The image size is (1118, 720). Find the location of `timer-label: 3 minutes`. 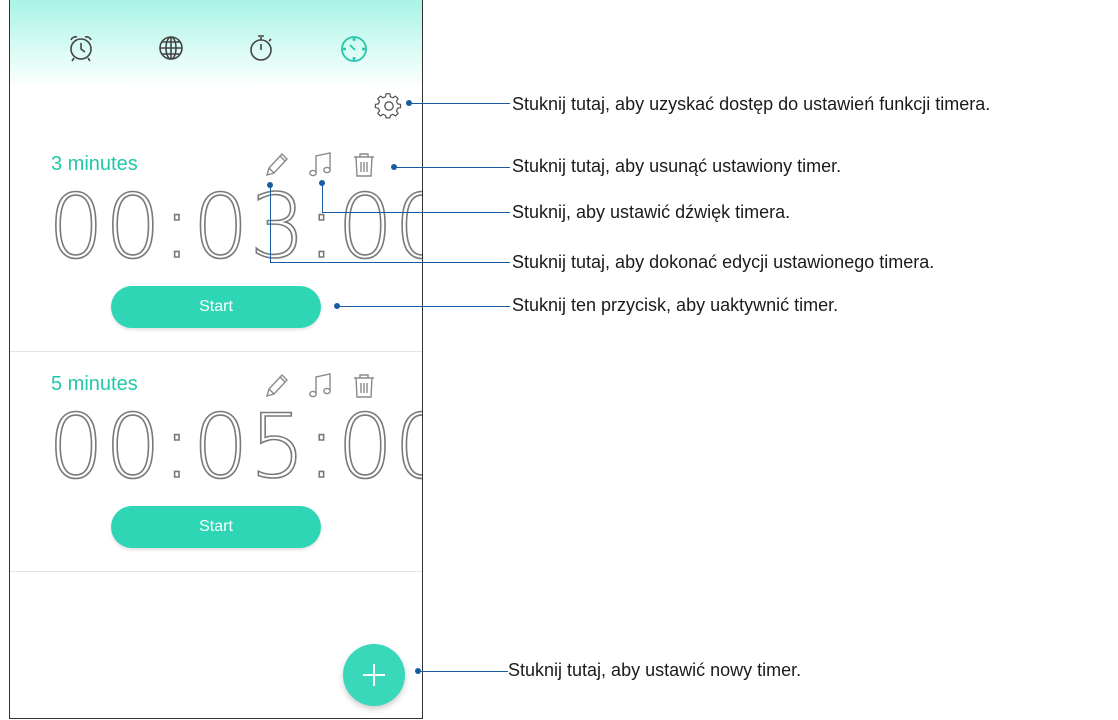

timer-label: 3 minutes is located at coordinates (94, 164).